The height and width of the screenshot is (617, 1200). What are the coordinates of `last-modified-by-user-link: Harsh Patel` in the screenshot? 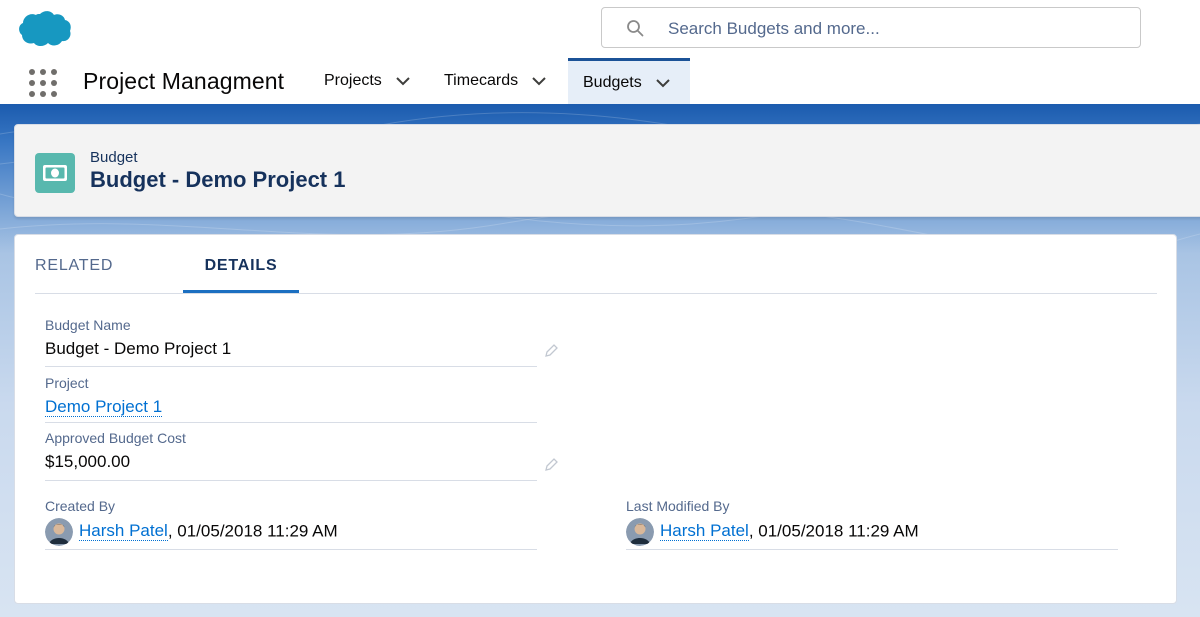 It's located at (704, 531).